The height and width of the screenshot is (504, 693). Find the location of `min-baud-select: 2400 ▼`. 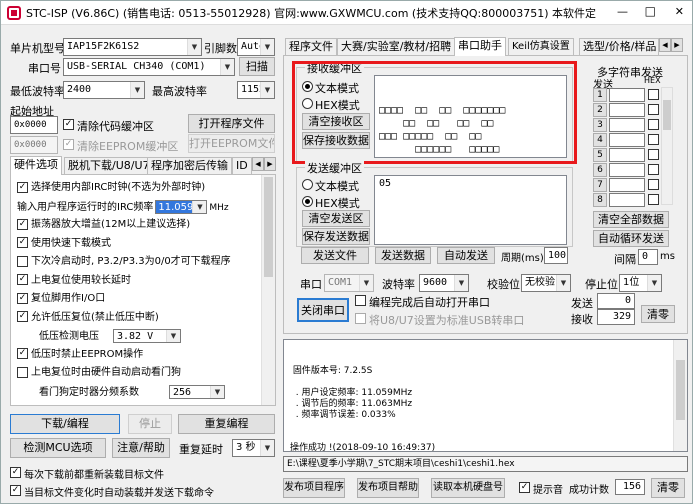

min-baud-select: 2400 ▼ is located at coordinates (104, 90).